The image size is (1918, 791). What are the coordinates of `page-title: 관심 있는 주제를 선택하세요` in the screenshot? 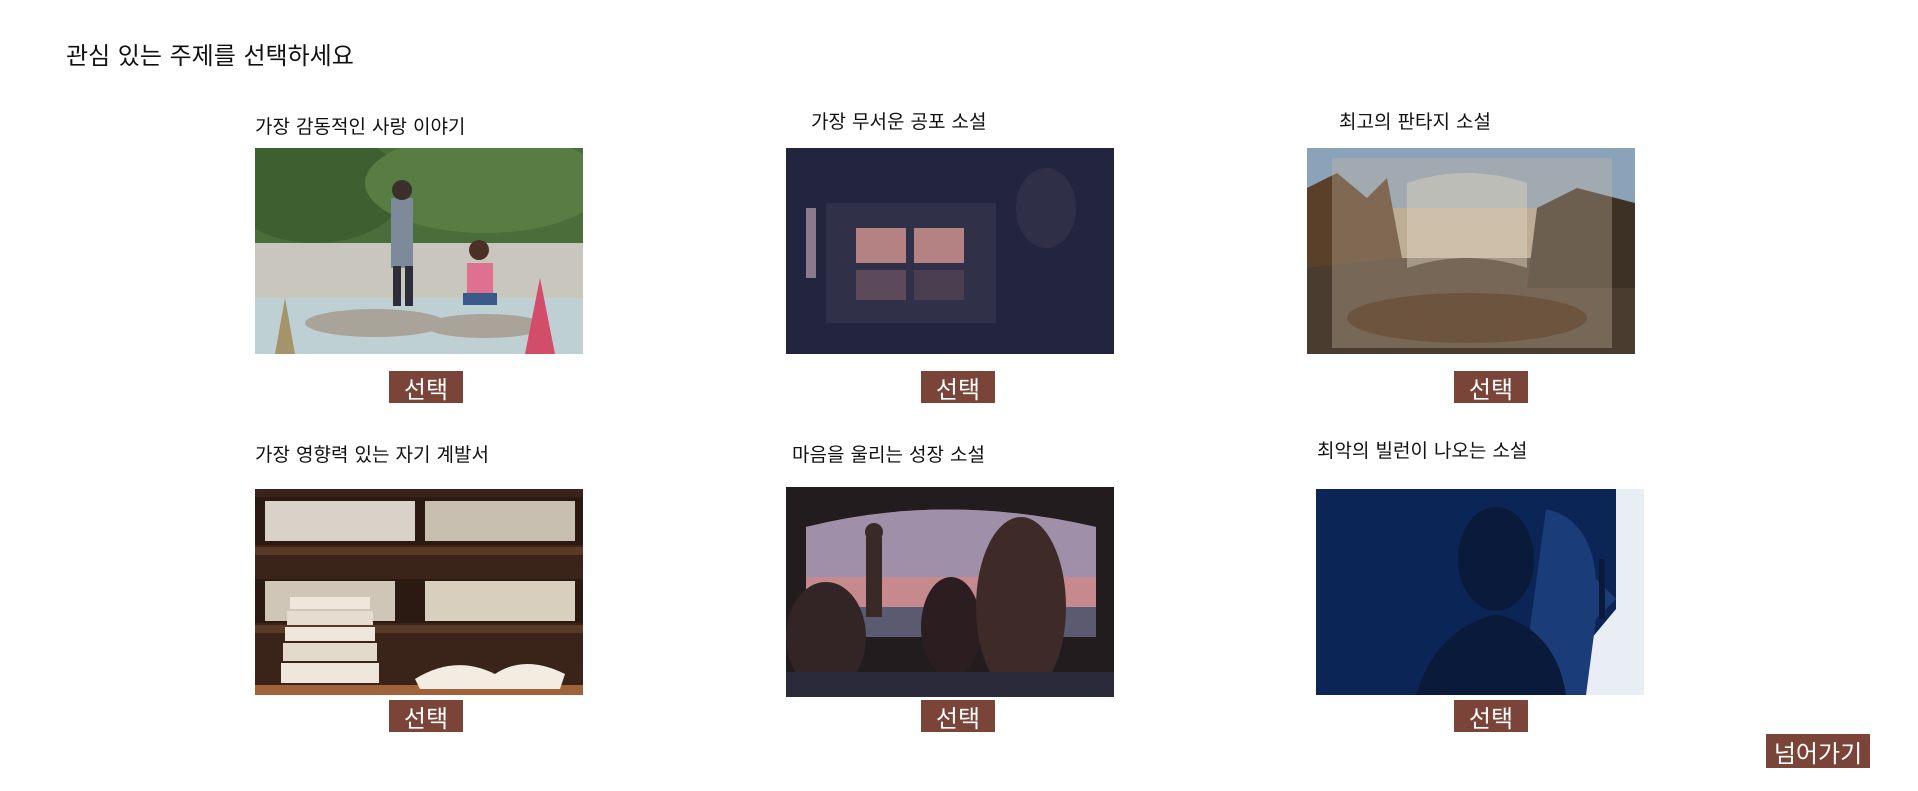 It's located at (210, 56).